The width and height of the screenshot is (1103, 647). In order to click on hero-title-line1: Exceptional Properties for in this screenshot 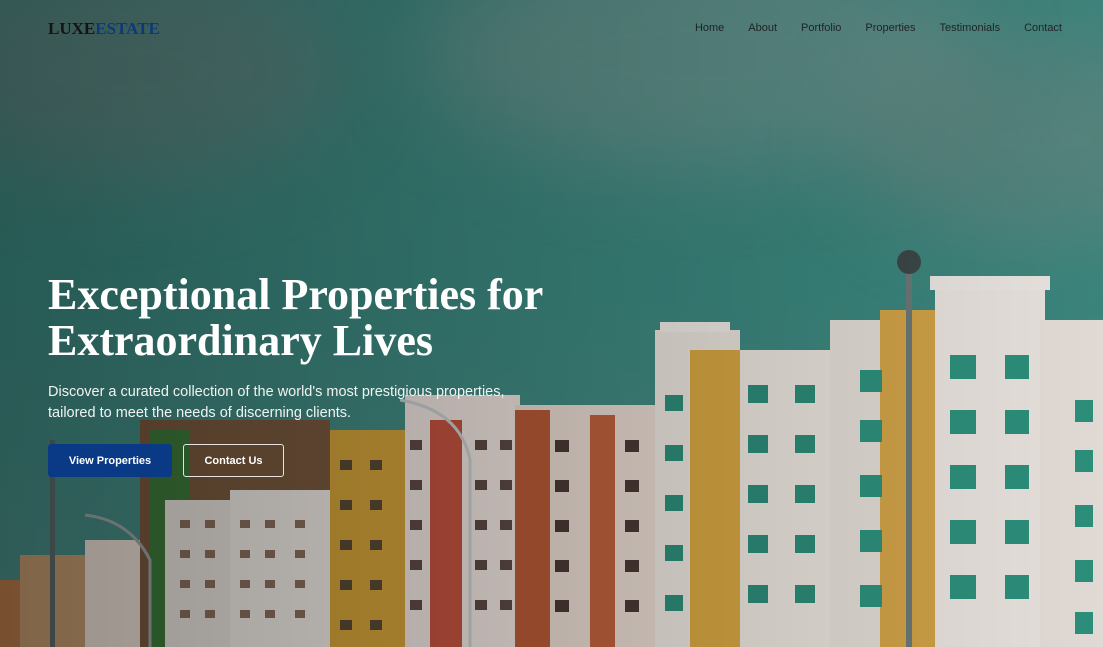, I will do `click(296, 294)`.